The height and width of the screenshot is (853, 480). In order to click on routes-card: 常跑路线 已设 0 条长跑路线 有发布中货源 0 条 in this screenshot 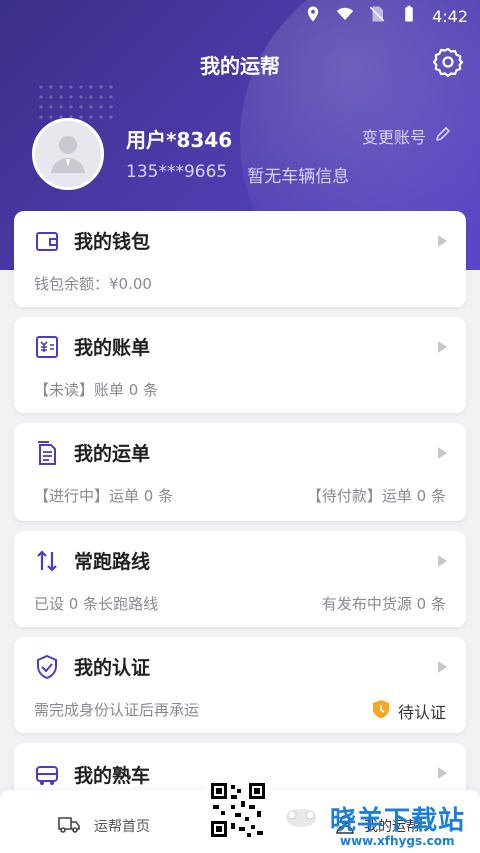, I will do `click(240, 579)`.